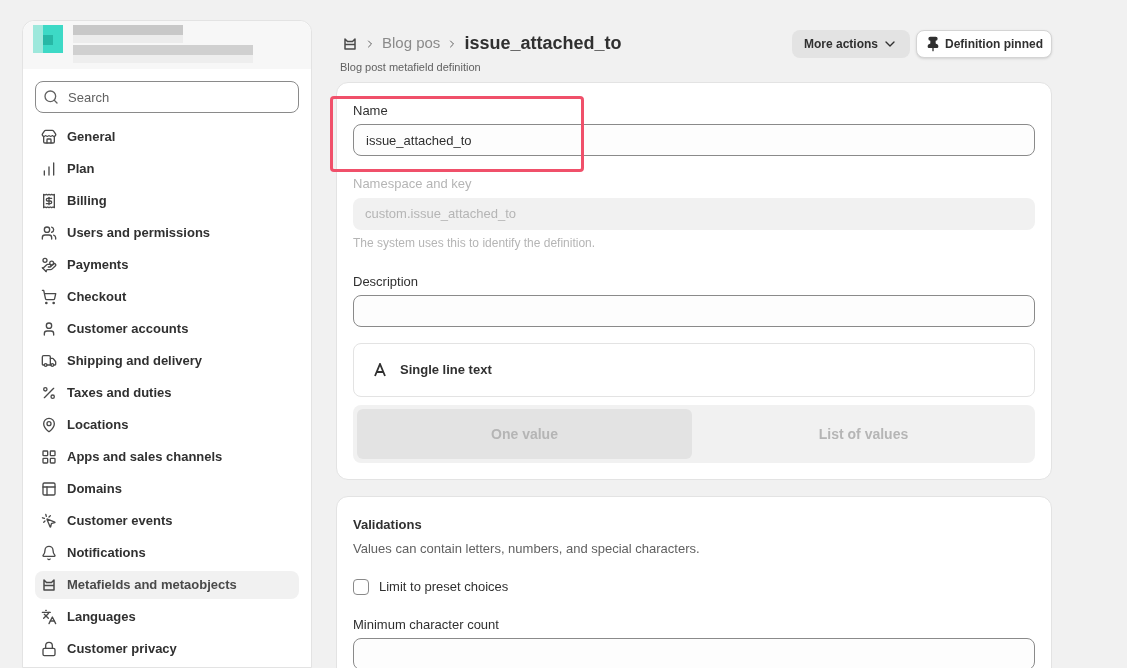 The width and height of the screenshot is (1127, 668). What do you see at coordinates (167, 361) in the screenshot?
I see `sidebar-item: Shipping and delivery` at bounding box center [167, 361].